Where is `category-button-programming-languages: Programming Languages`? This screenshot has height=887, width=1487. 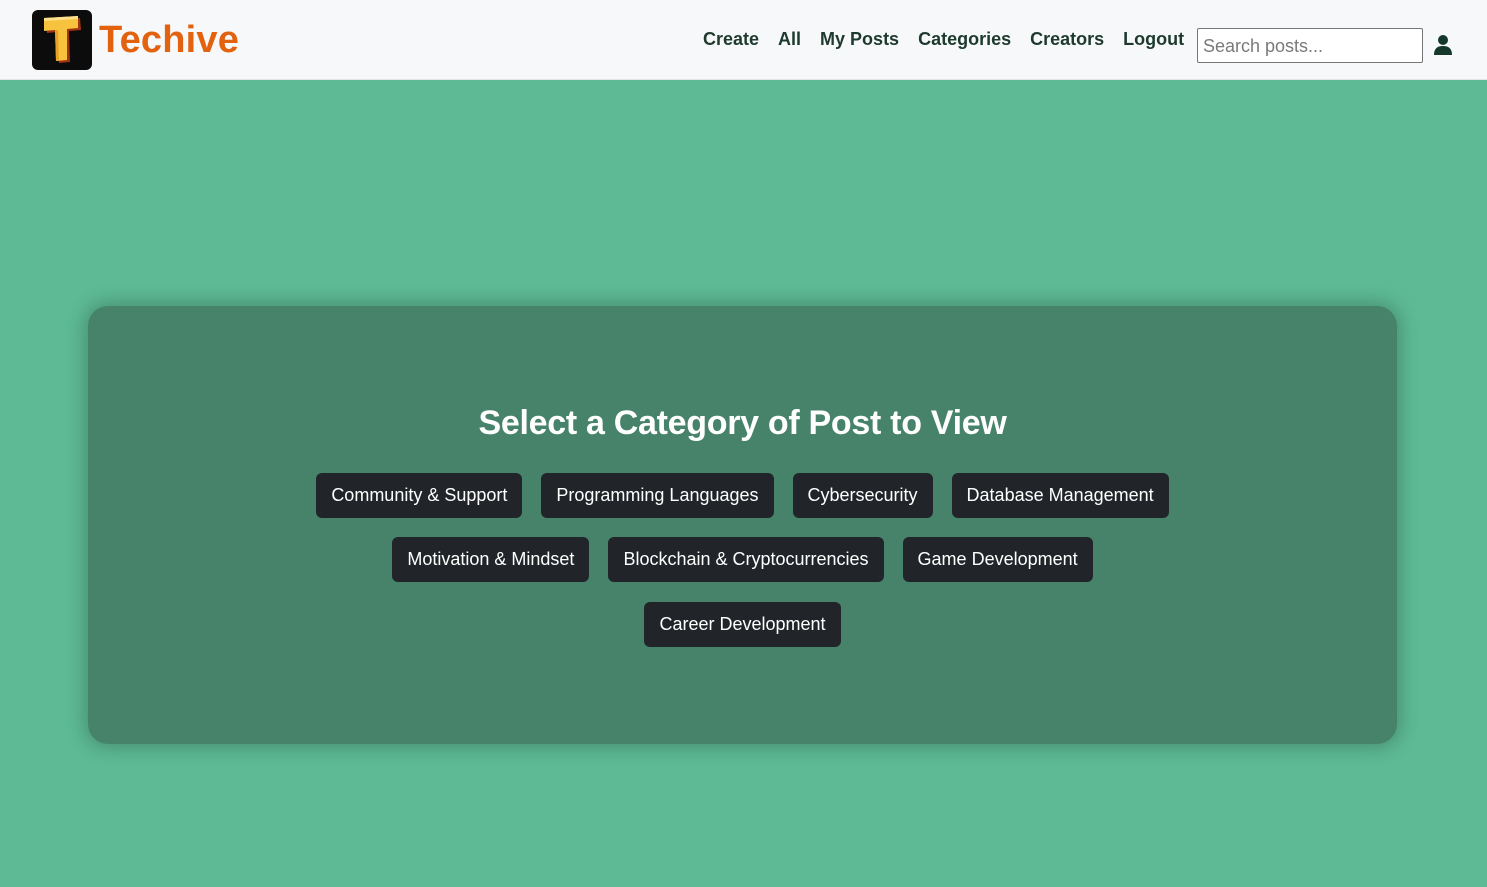 category-button-programming-languages: Programming Languages is located at coordinates (657, 495).